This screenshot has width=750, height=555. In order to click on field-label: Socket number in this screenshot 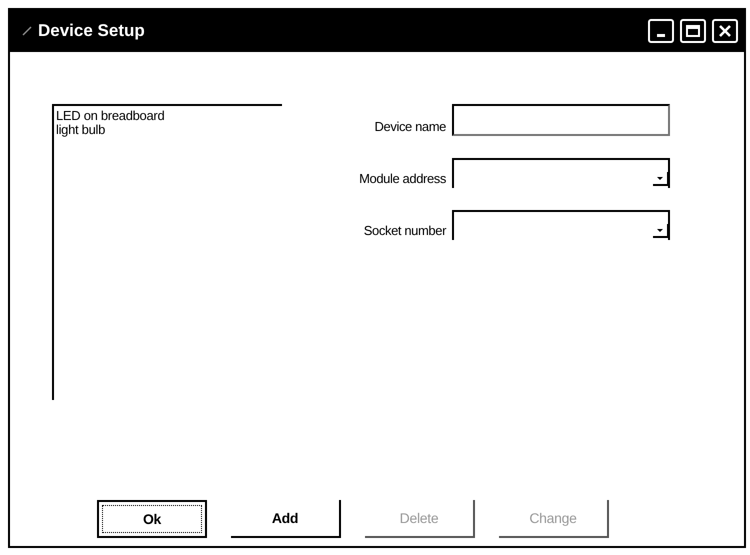, I will do `click(404, 231)`.